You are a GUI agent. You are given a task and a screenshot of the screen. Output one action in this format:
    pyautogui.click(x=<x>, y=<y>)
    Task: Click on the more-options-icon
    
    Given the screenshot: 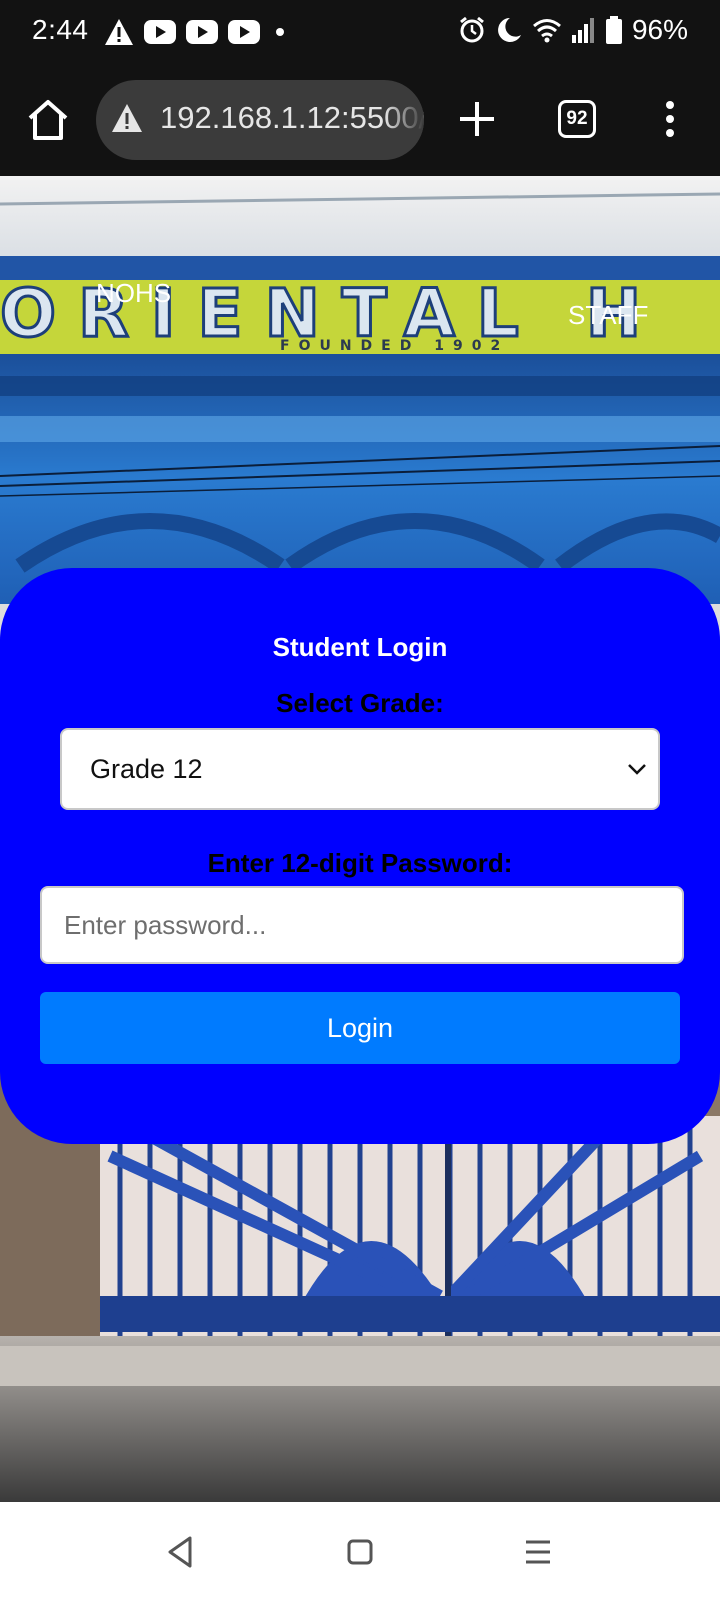 What is the action you would take?
    pyautogui.click(x=670, y=119)
    